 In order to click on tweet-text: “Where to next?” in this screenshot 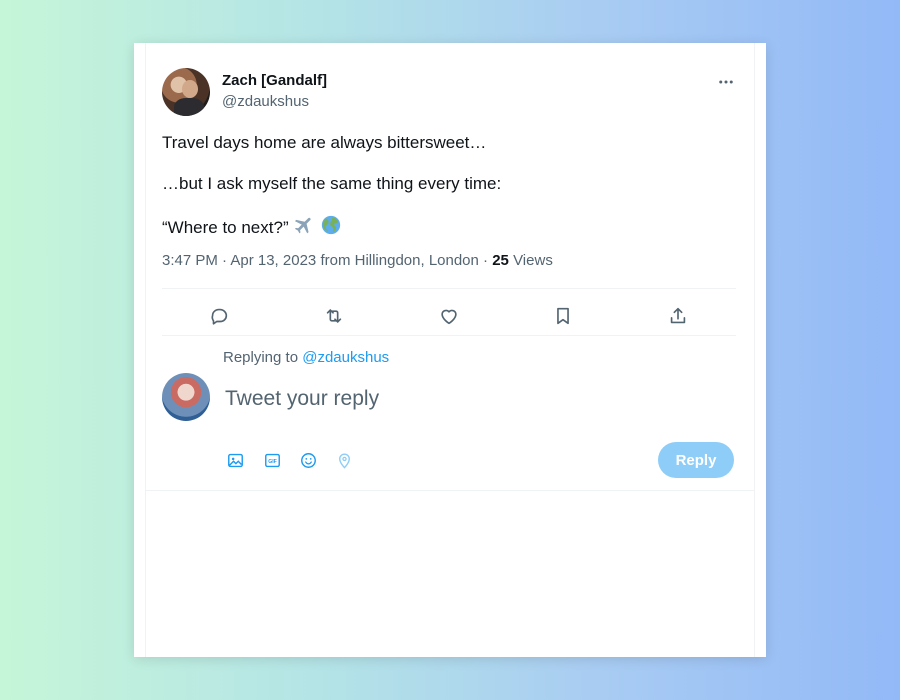, I will do `click(225, 227)`.